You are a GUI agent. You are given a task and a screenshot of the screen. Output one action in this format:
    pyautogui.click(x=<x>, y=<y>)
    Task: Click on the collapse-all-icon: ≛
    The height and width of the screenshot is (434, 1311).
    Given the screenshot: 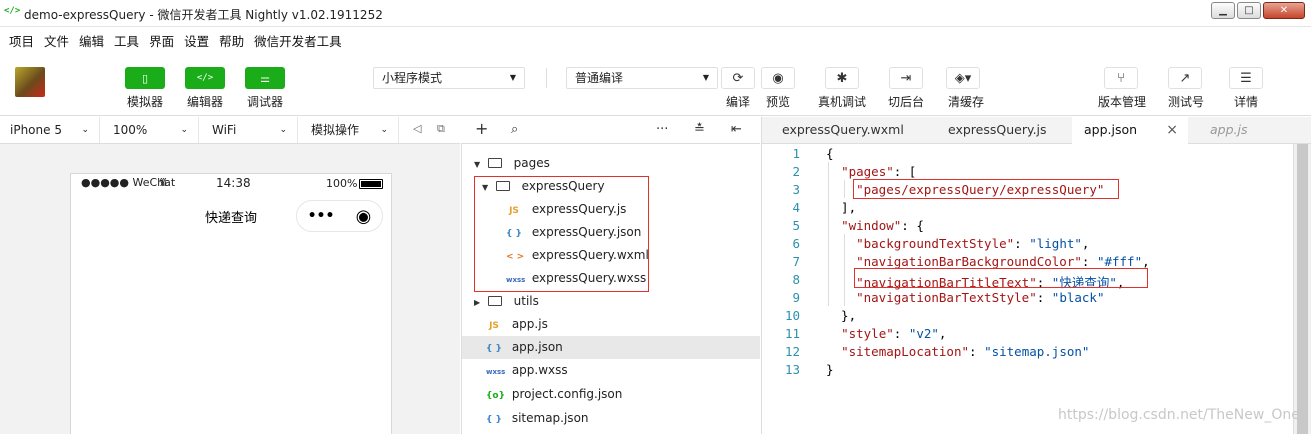 What is the action you would take?
    pyautogui.click(x=699, y=129)
    